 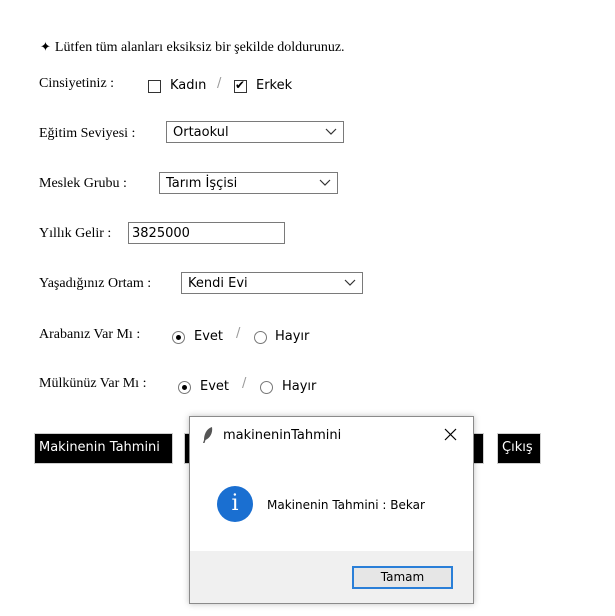 I want to click on occupation-combobox: Tarım İşçisi, so click(x=248, y=183).